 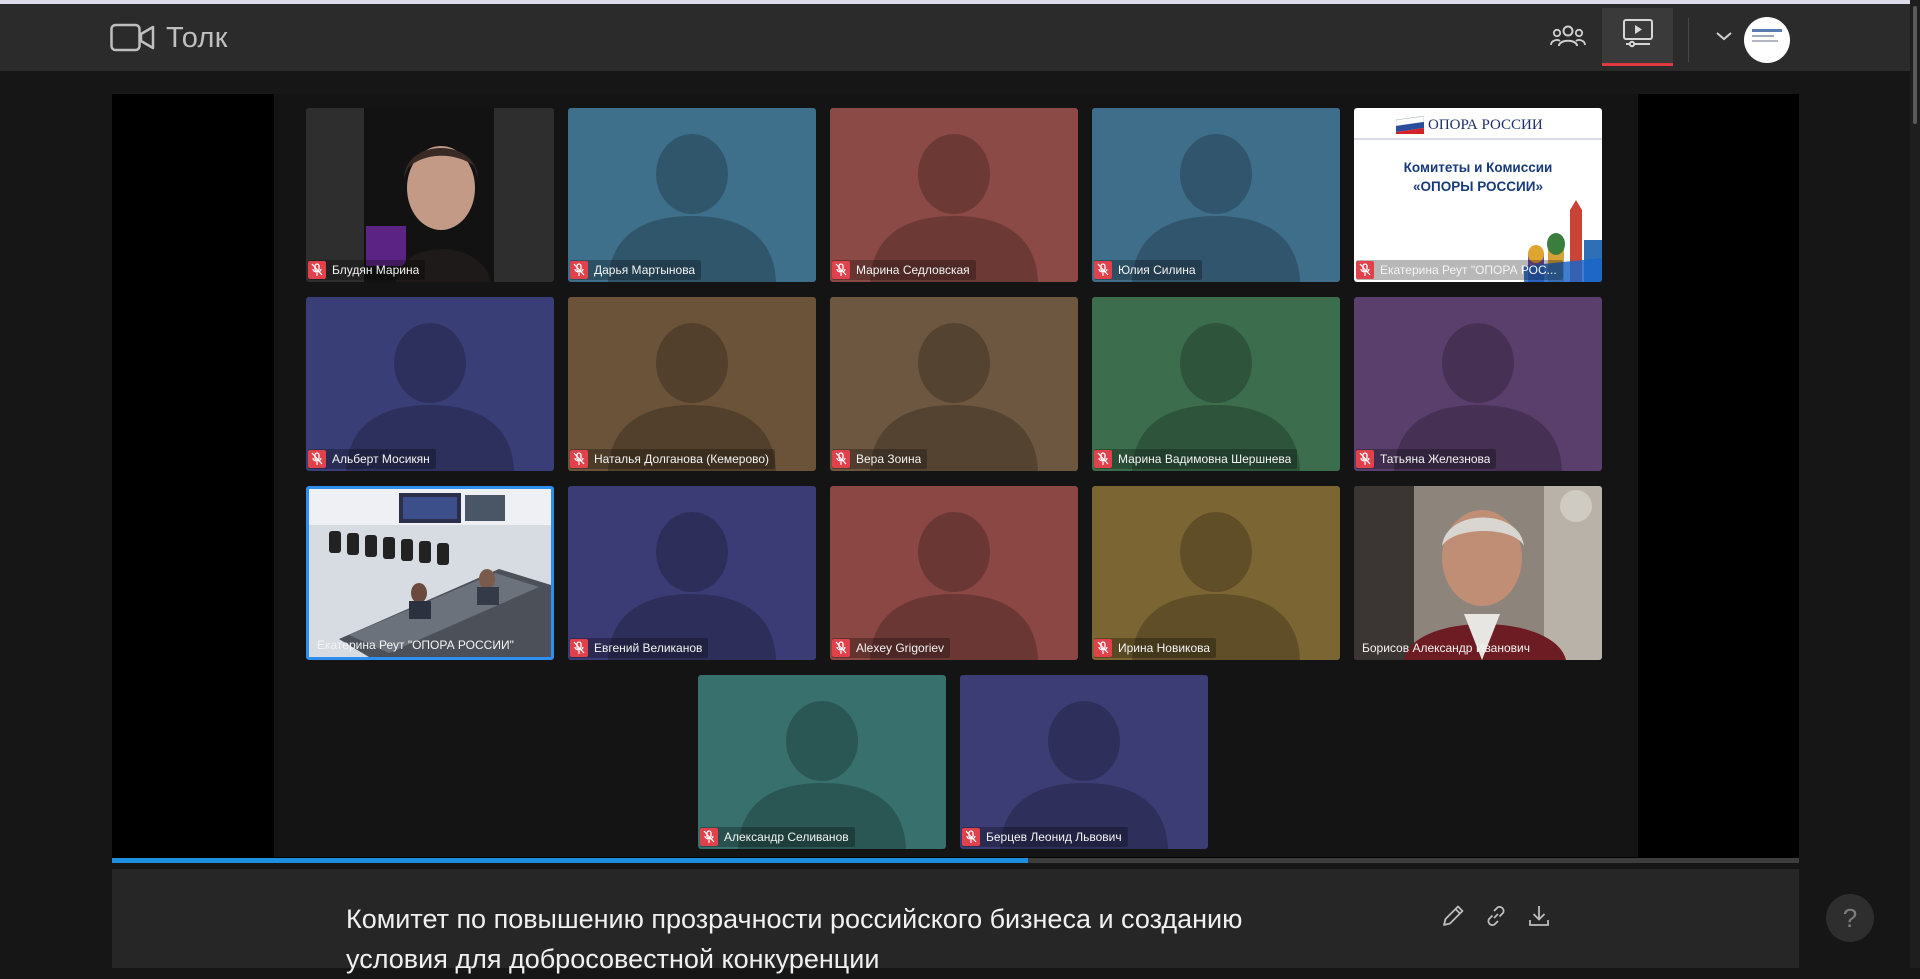 I want to click on participant-name: Марина Вадимовна Шершнева, so click(x=1205, y=459).